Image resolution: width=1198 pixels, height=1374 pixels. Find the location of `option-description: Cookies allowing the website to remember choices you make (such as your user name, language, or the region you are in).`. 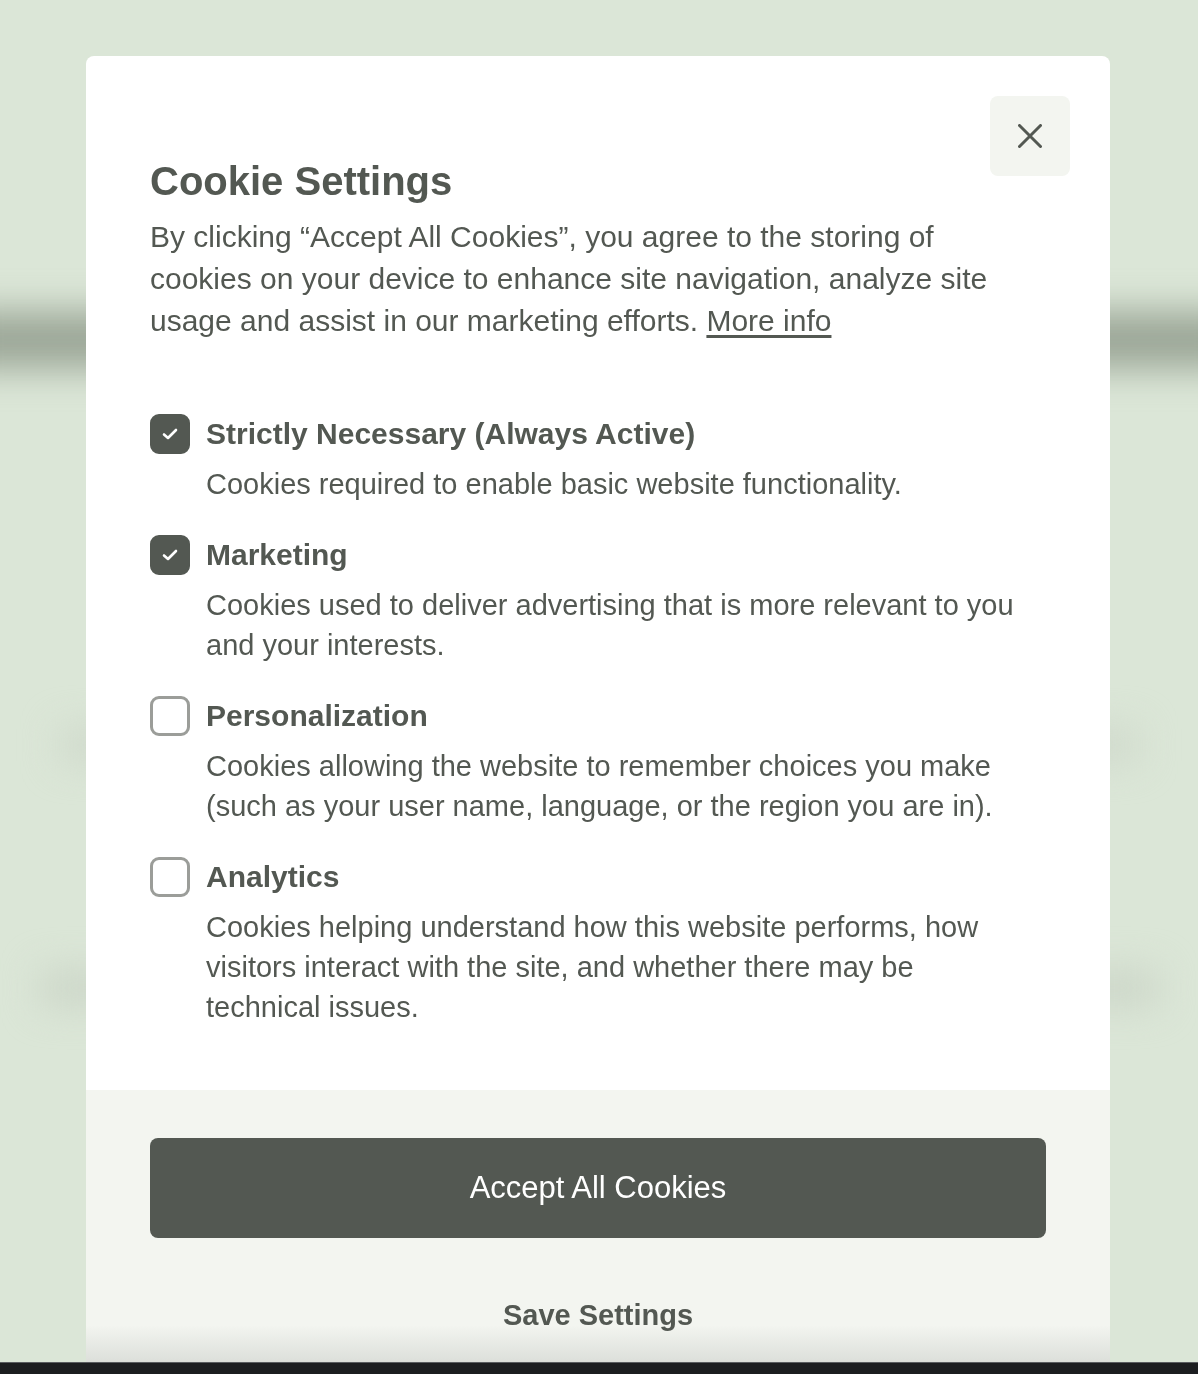

option-description: Cookies allowing the website to remember choices you make (such as your user name, language, or the region you are in). is located at coordinates (600, 786).